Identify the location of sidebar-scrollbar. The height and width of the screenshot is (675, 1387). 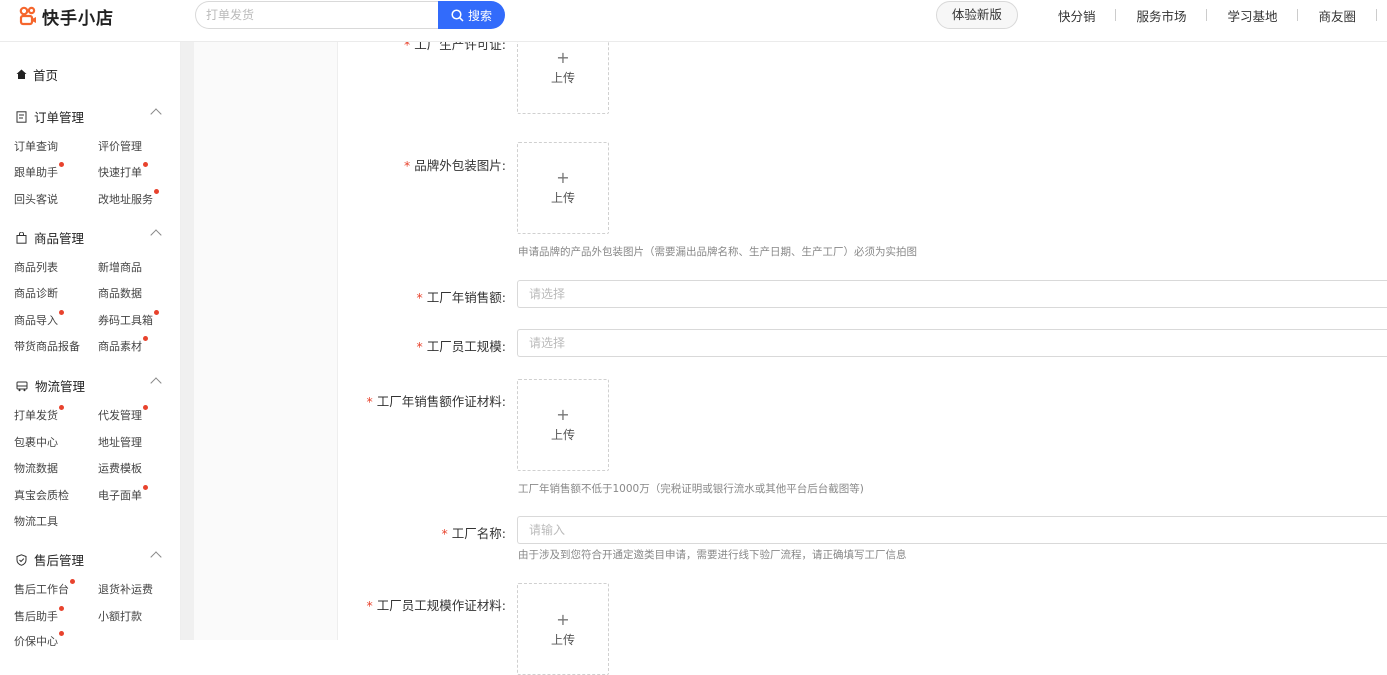
(187, 341).